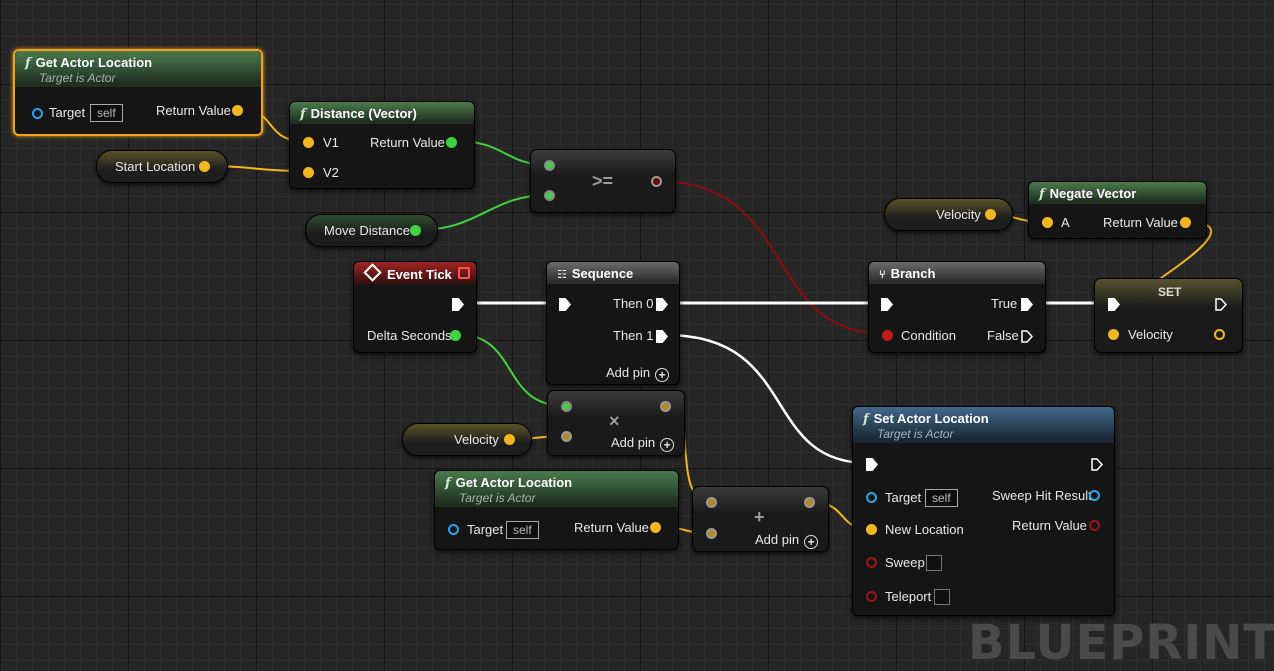 This screenshot has height=671, width=1274. What do you see at coordinates (662, 304) in the screenshot?
I see `then-0-pin` at bounding box center [662, 304].